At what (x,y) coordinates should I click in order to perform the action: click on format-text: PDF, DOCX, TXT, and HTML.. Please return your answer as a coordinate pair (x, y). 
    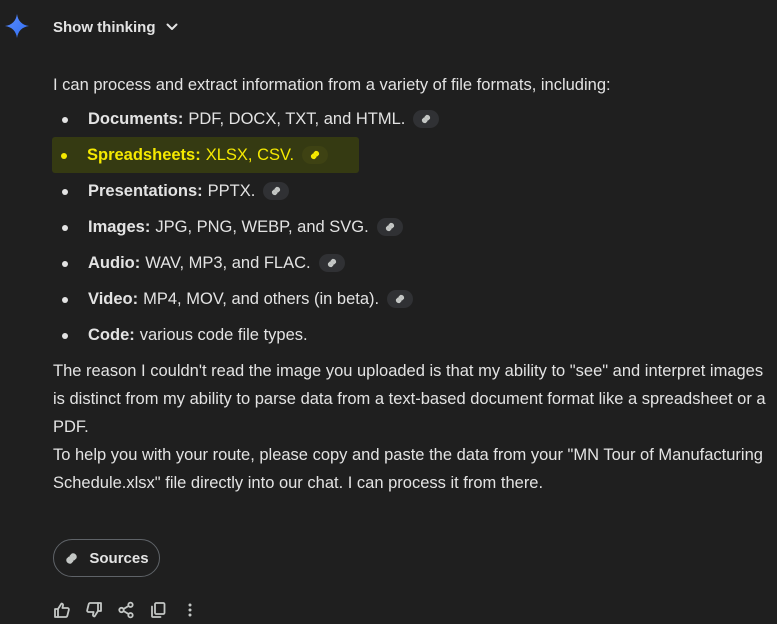
    Looking at the image, I should click on (297, 119).